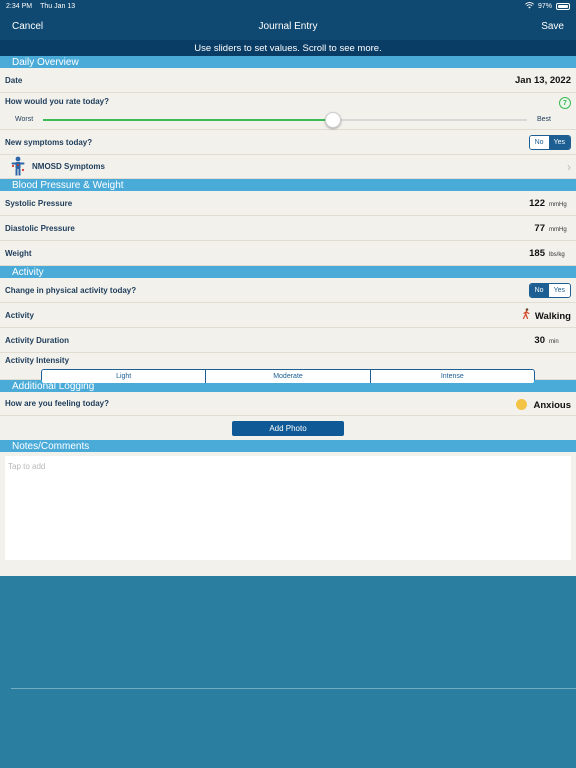 This screenshot has width=576, height=768. I want to click on systolic-row: Systolic Pressure 122 mmHg, so click(288, 203).